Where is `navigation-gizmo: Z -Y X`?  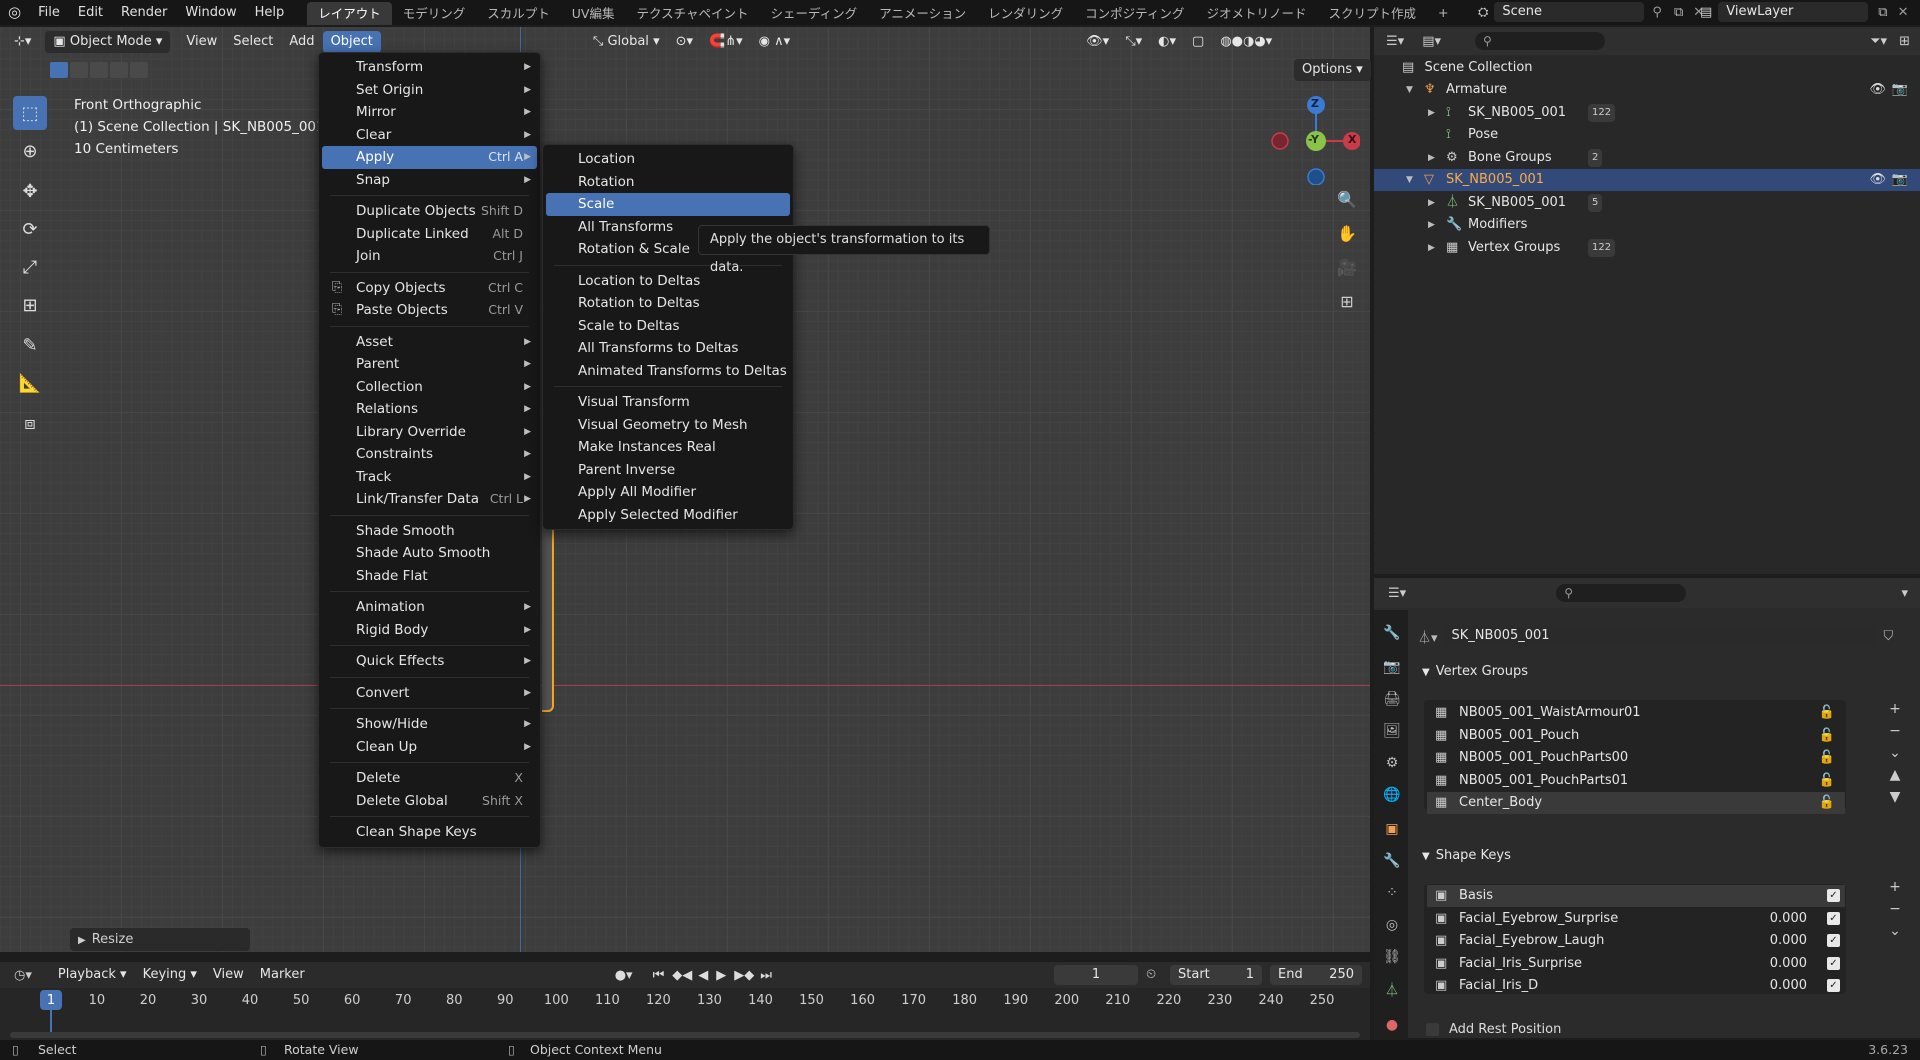 navigation-gizmo: Z -Y X is located at coordinates (1315, 140).